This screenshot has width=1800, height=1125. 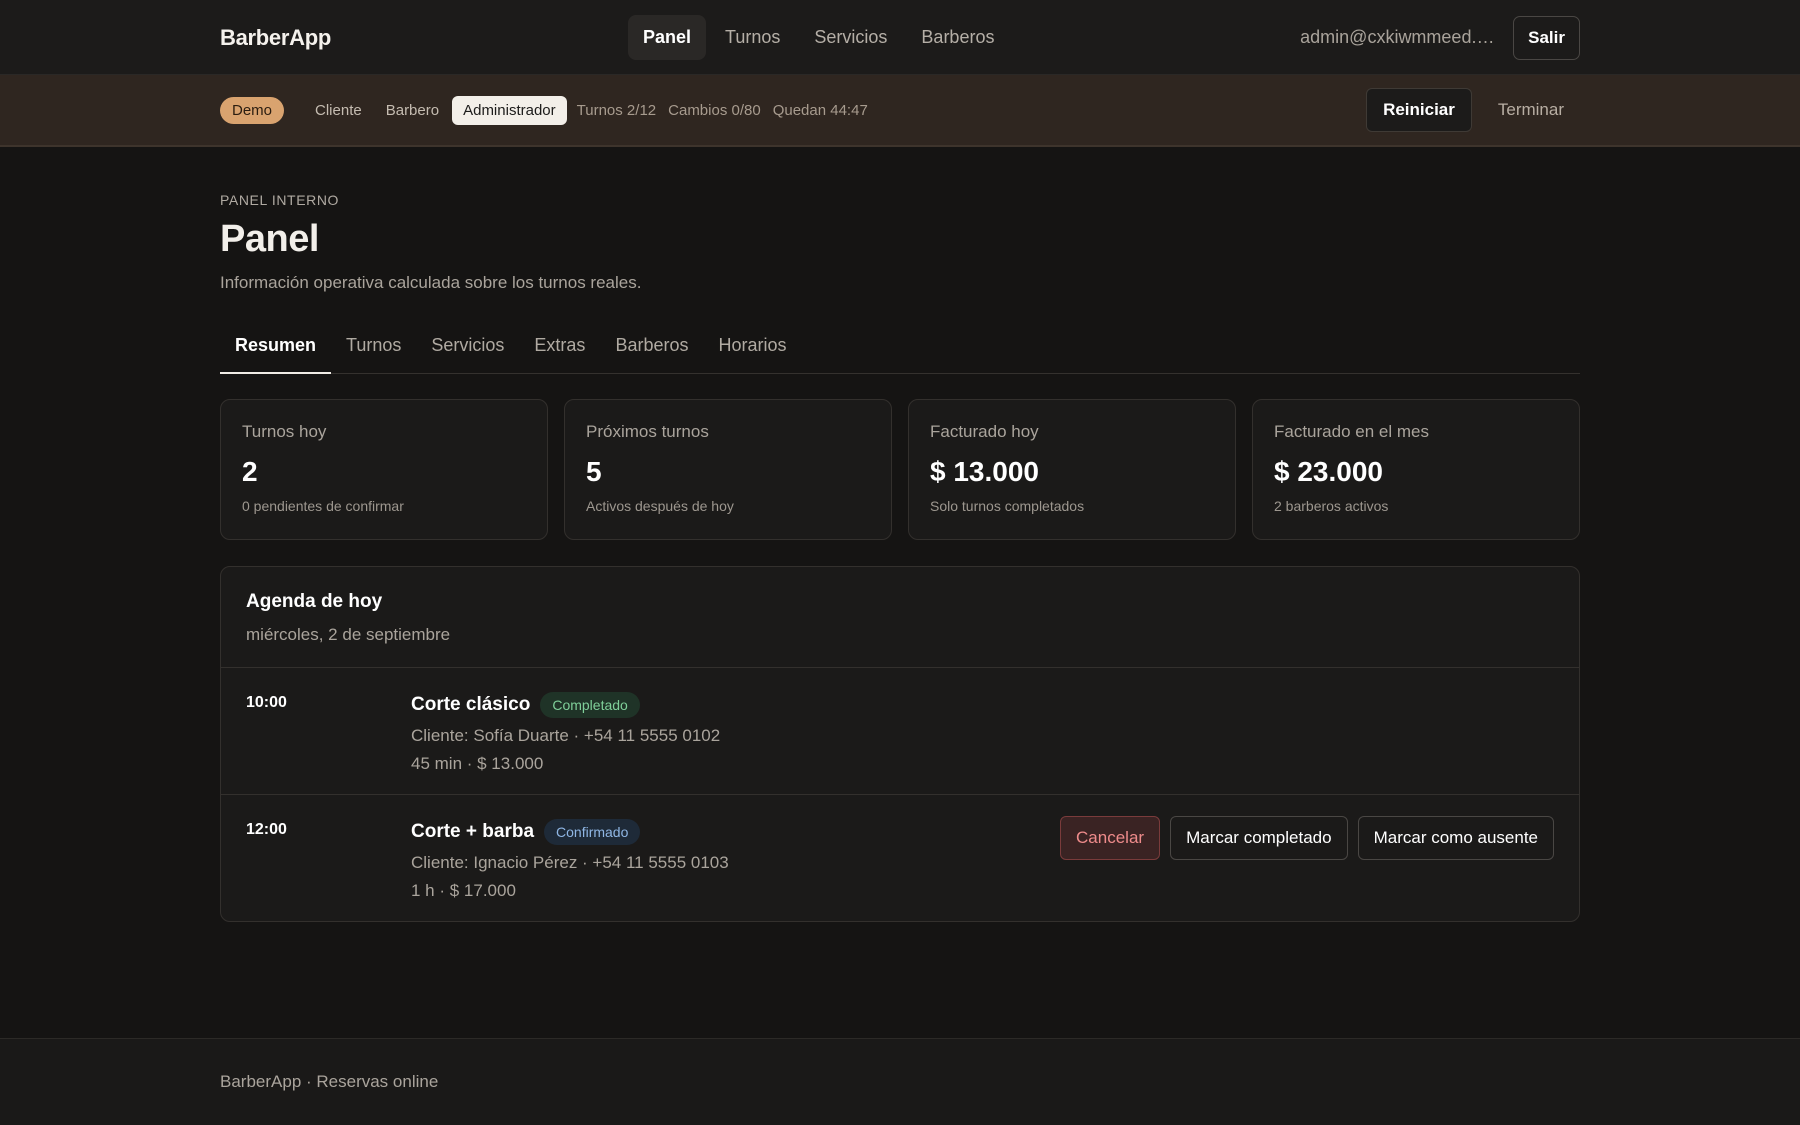 I want to click on stat-label: Facturado en el mes, so click(x=1351, y=431).